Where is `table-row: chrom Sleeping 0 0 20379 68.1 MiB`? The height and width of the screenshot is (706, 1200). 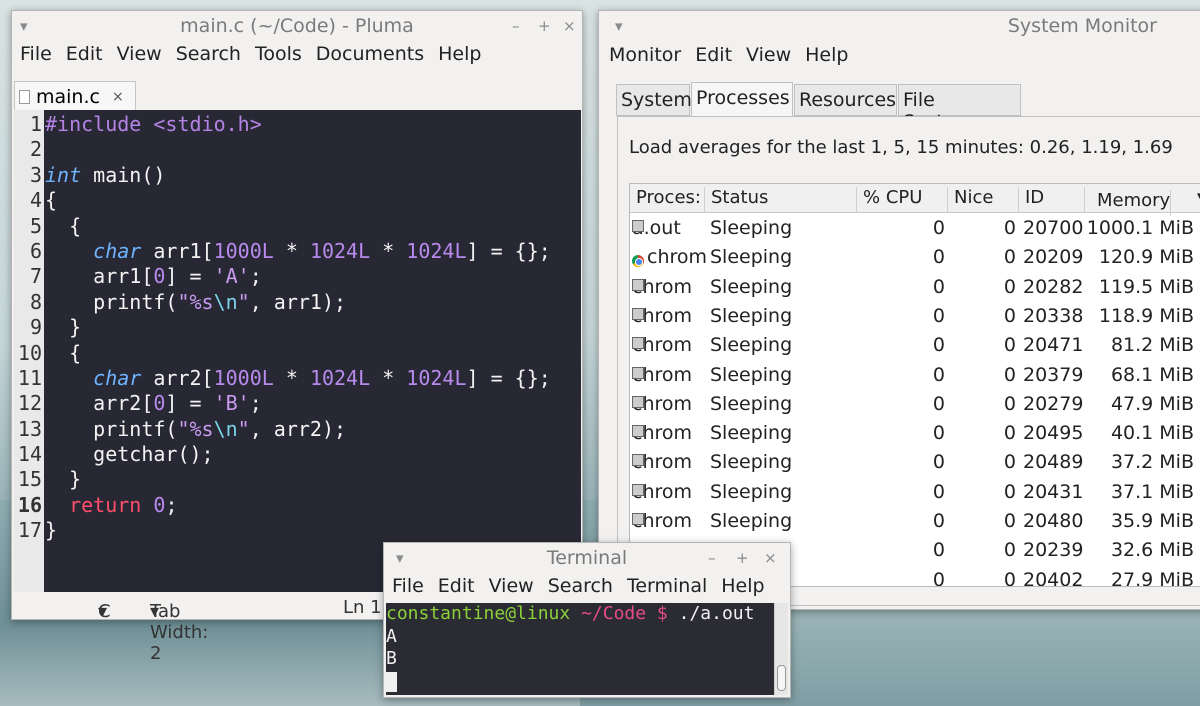 table-row: chrom Sleeping 0 0 20379 68.1 MiB is located at coordinates (915, 375).